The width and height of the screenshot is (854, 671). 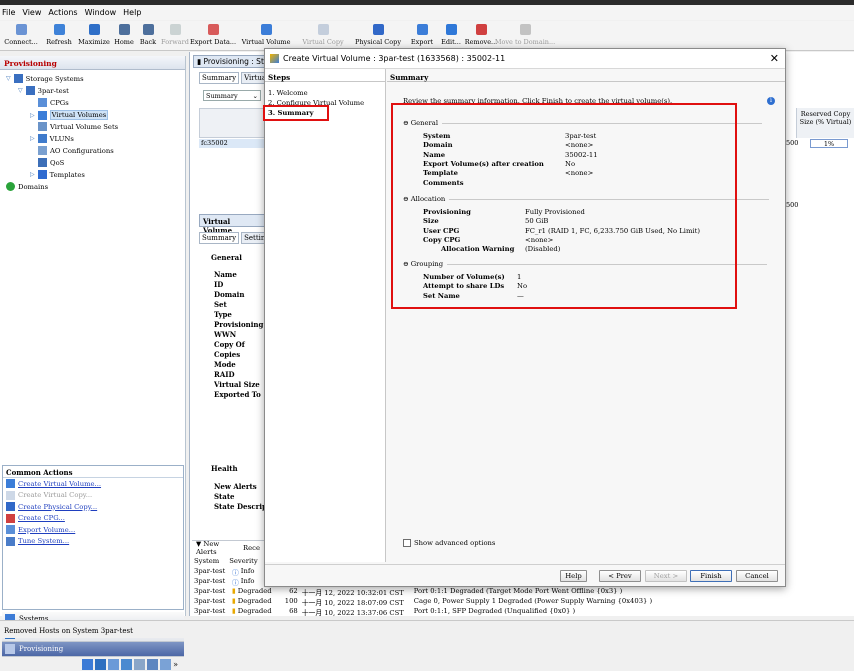 I want to click on close-icon: ✕, so click(x=774, y=58).